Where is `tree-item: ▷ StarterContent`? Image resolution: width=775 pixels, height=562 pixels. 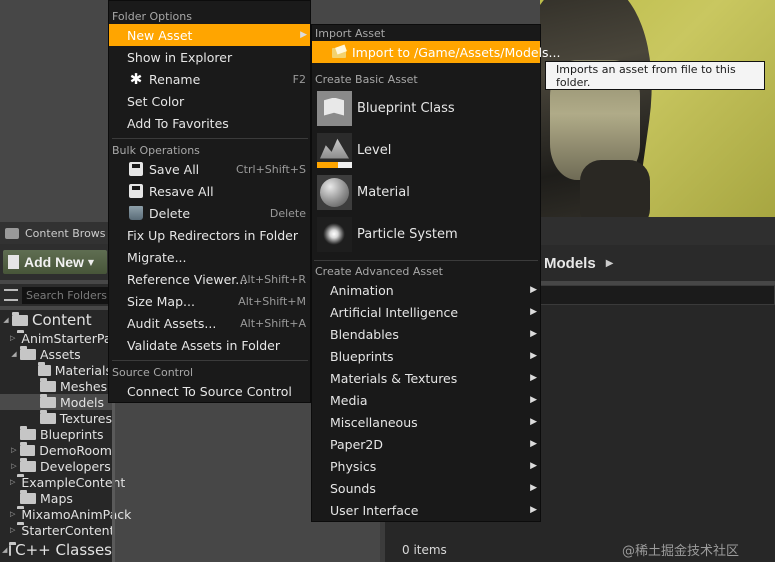 tree-item: ▷ StarterContent is located at coordinates (57, 529).